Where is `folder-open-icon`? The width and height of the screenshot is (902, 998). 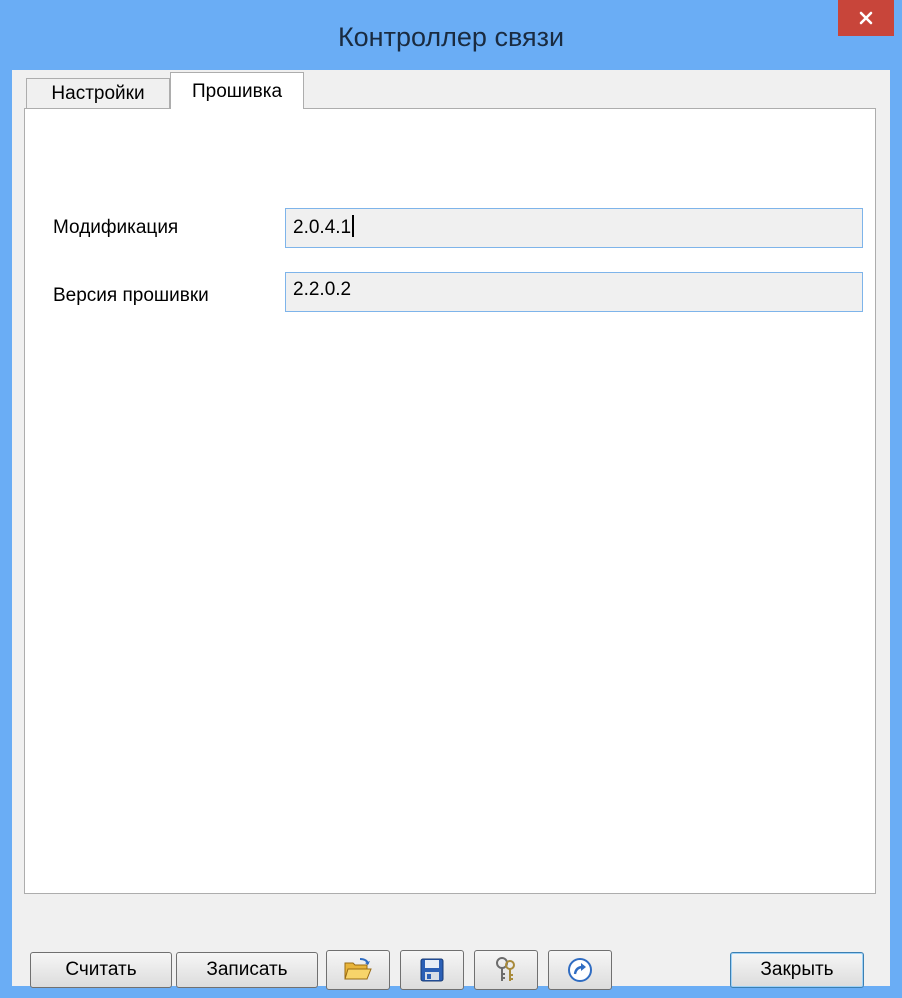 folder-open-icon is located at coordinates (358, 969).